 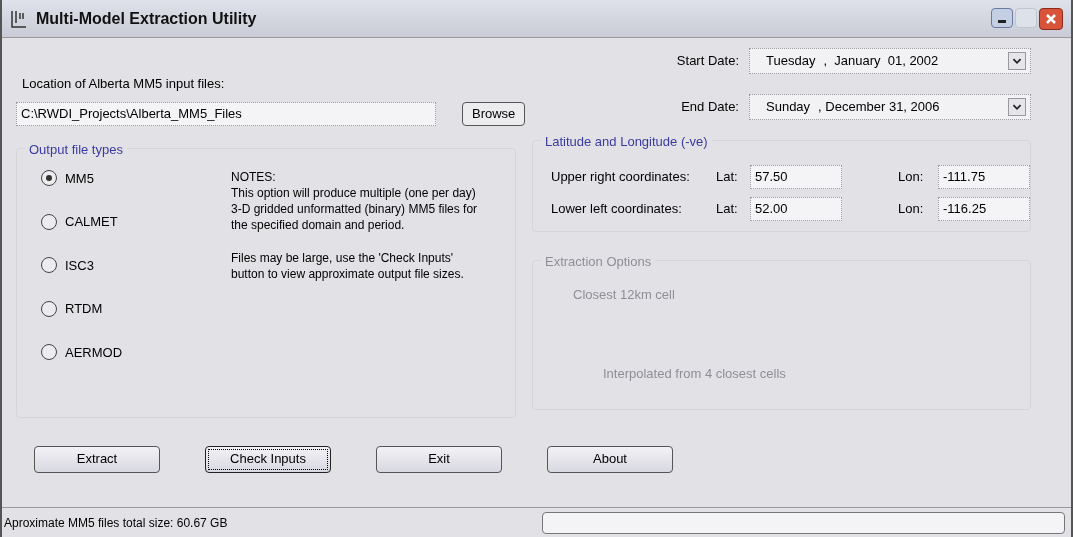 I want to click on field-label: Location of Alberta MM5 input files:, so click(x=124, y=84).